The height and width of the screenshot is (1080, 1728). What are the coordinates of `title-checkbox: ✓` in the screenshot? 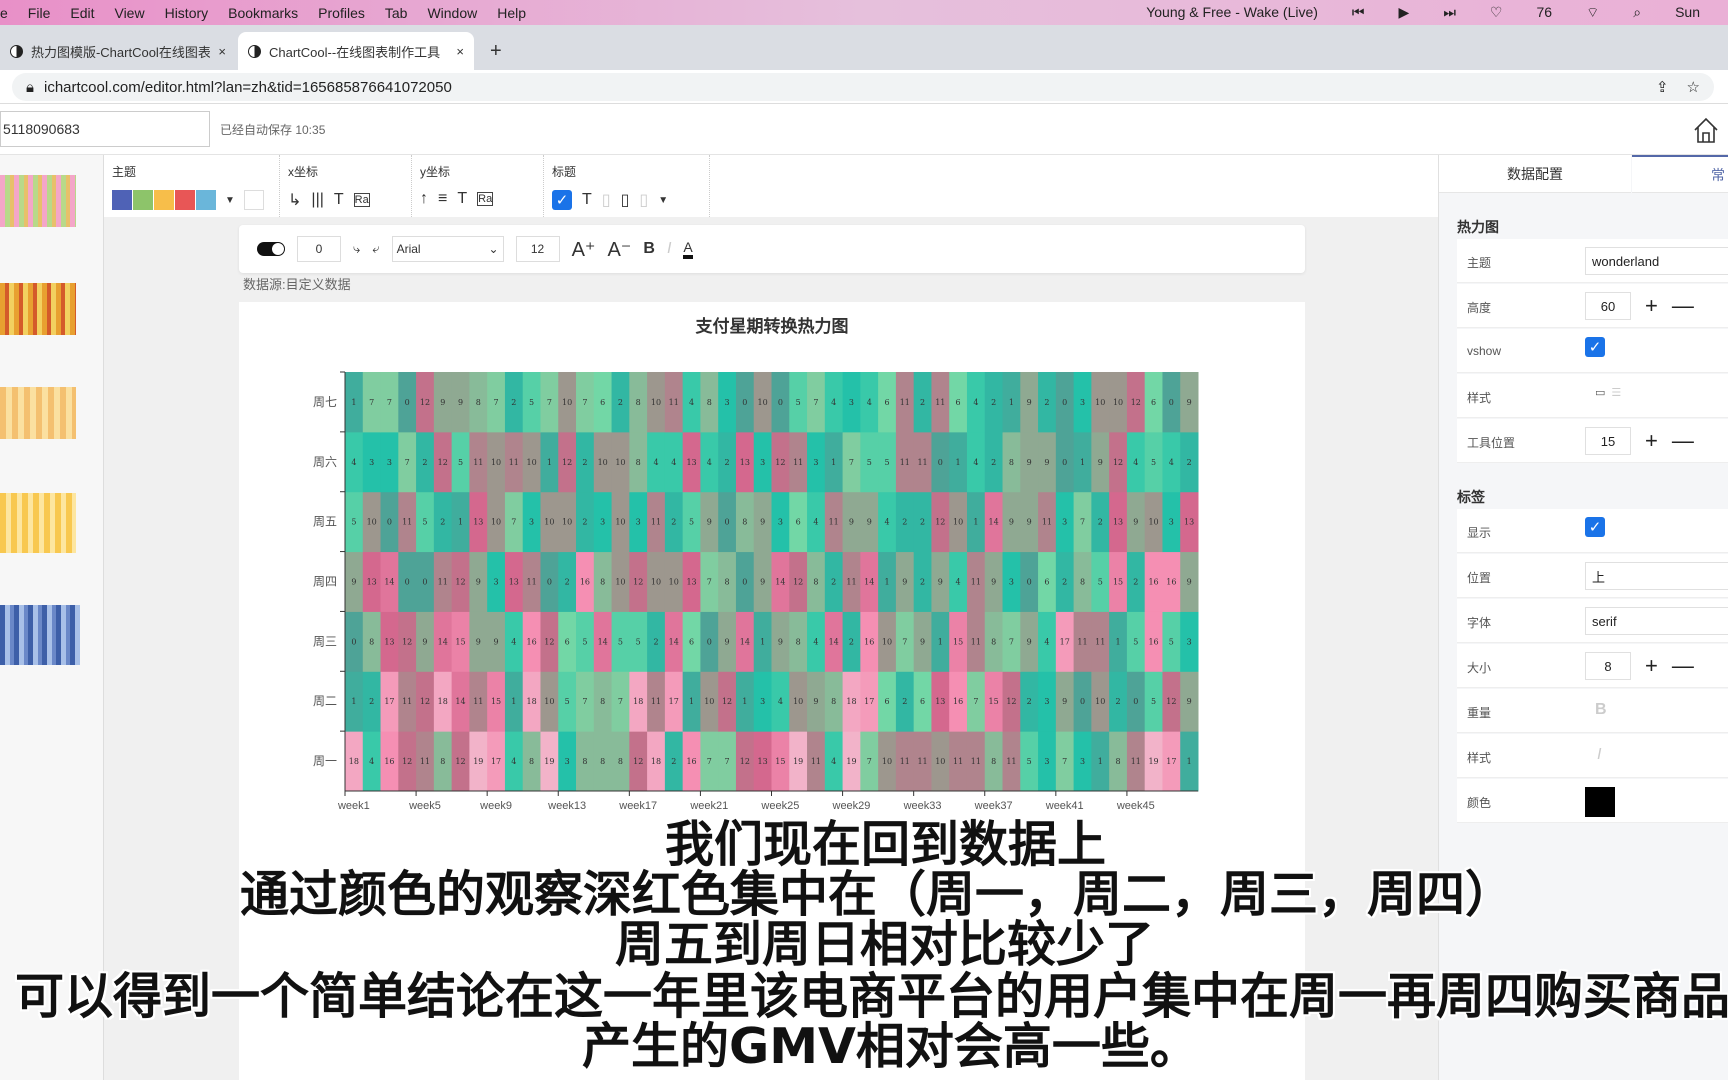 It's located at (562, 200).